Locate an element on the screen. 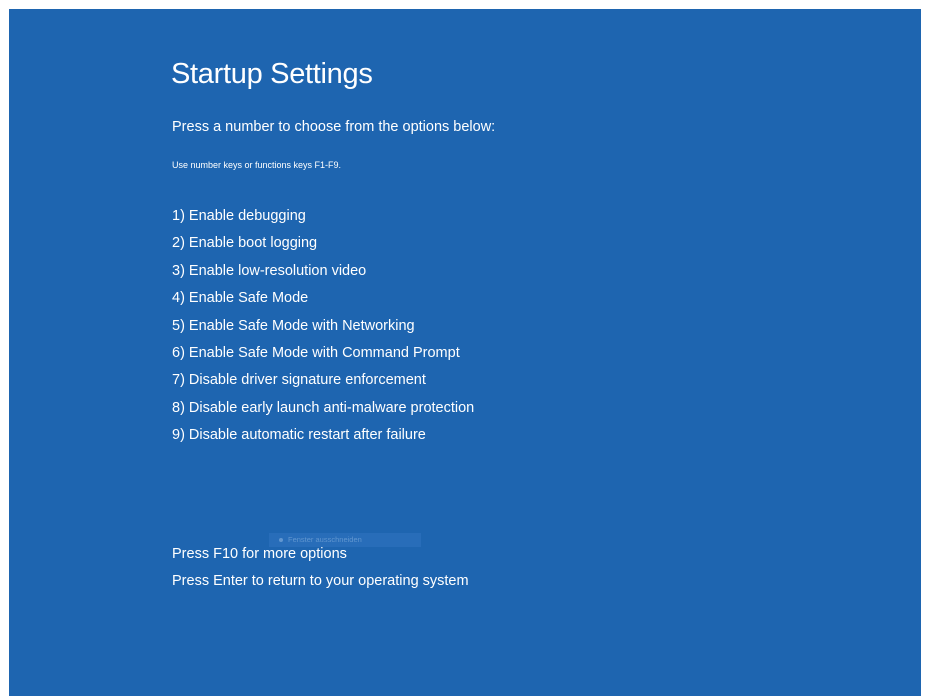 The width and height of the screenshot is (930, 696). option-enable-debugging: 1) Enable debugging is located at coordinates (323, 220).